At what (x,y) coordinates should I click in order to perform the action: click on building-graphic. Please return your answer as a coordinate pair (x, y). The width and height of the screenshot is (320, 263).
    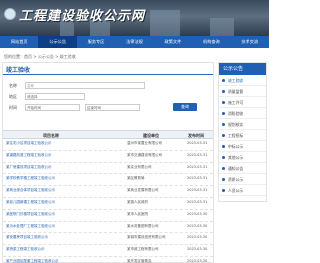
    Looking at the image, I should click on (222, 27).